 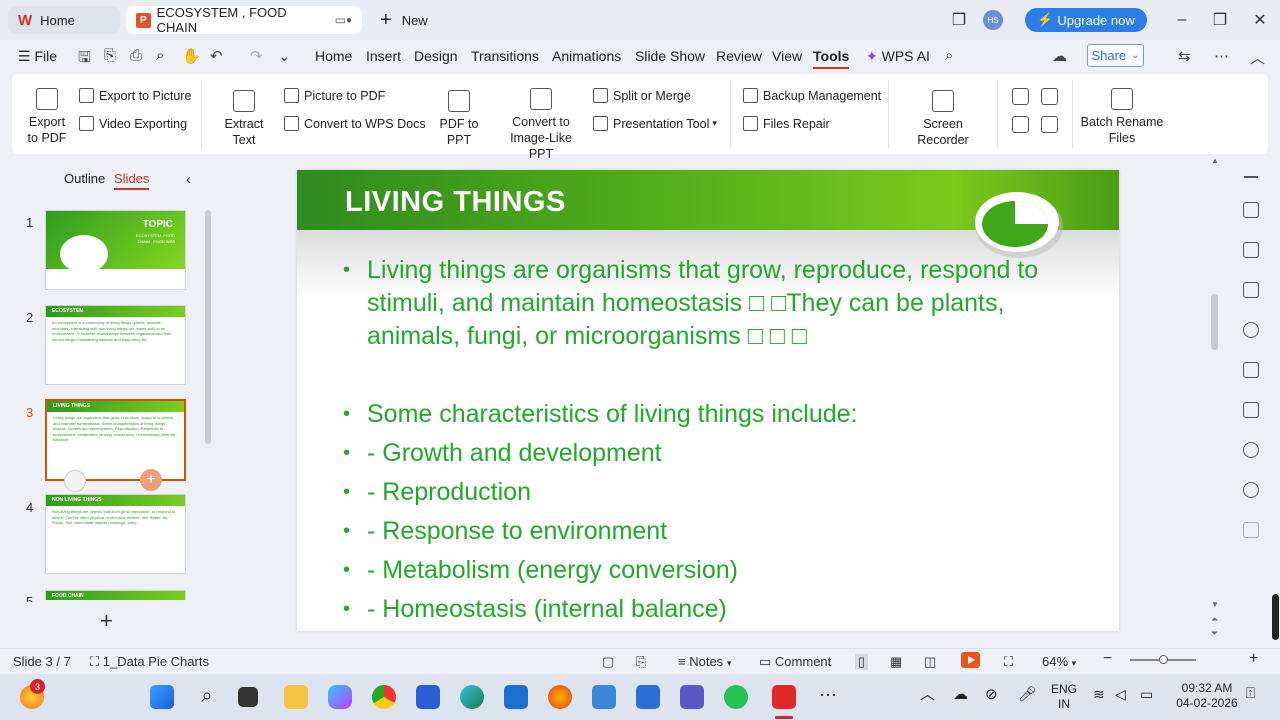 What do you see at coordinates (1220, 20) in the screenshot?
I see `maximize-icon: ❐` at bounding box center [1220, 20].